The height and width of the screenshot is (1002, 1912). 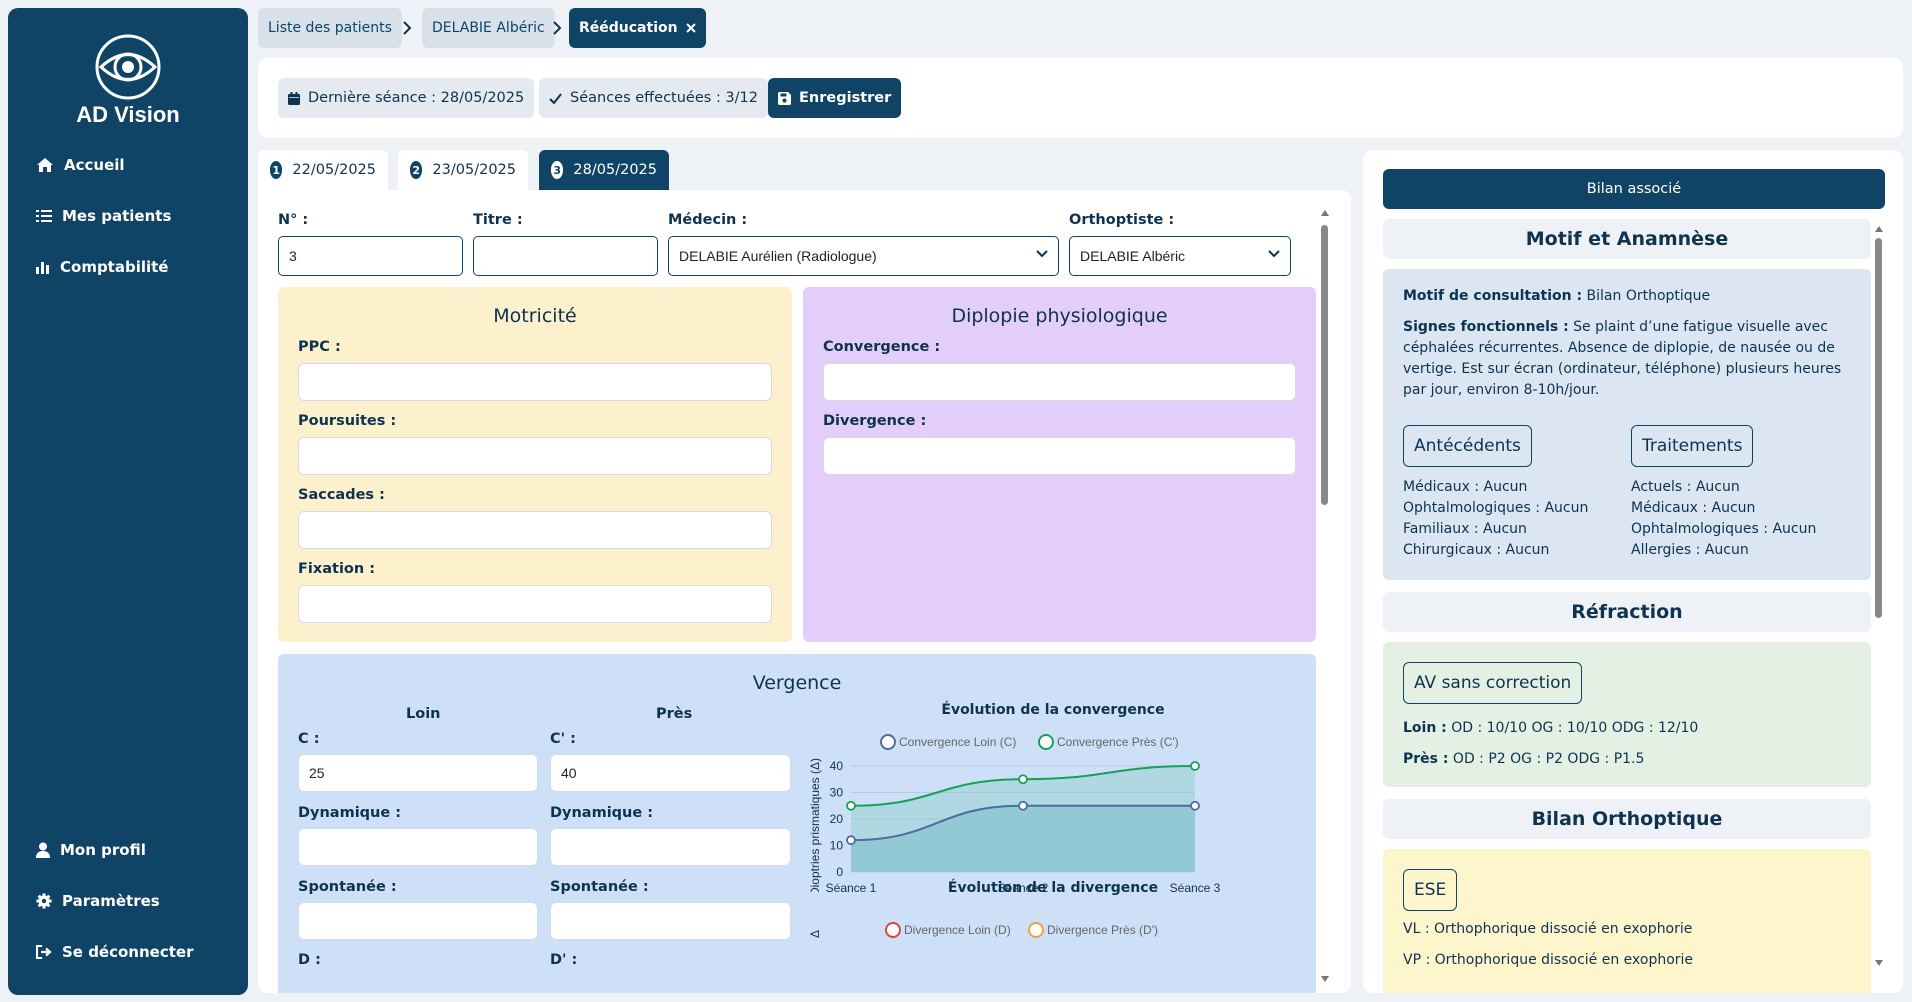 I want to click on dynamique-pres-label: Dynamique :, so click(x=602, y=813).